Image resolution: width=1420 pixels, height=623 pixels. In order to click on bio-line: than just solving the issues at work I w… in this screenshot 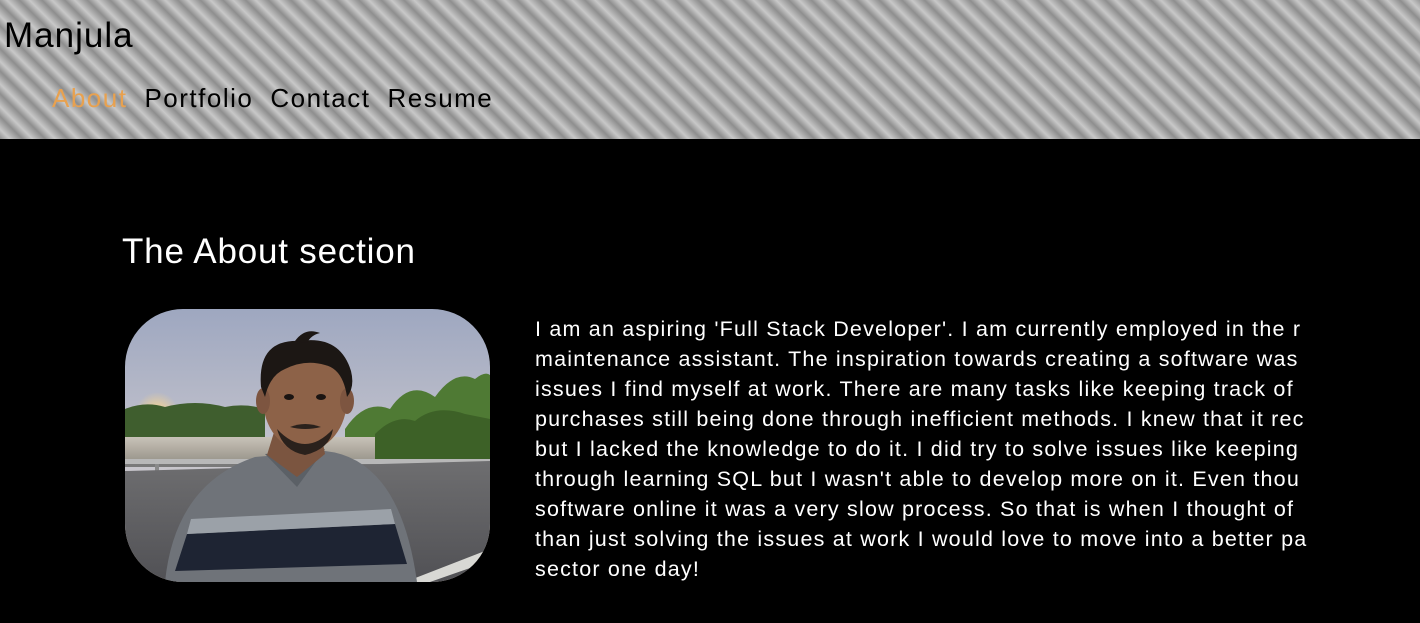, I will do `click(921, 539)`.